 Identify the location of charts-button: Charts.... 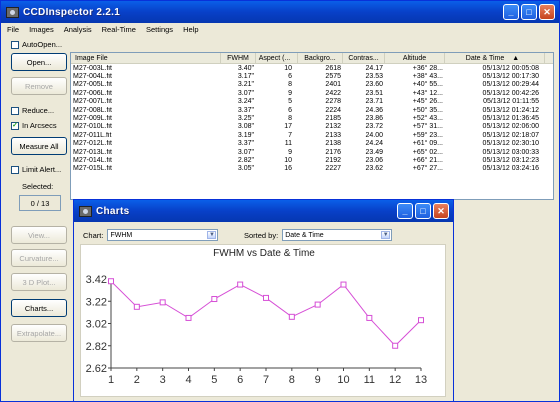
(39, 308).